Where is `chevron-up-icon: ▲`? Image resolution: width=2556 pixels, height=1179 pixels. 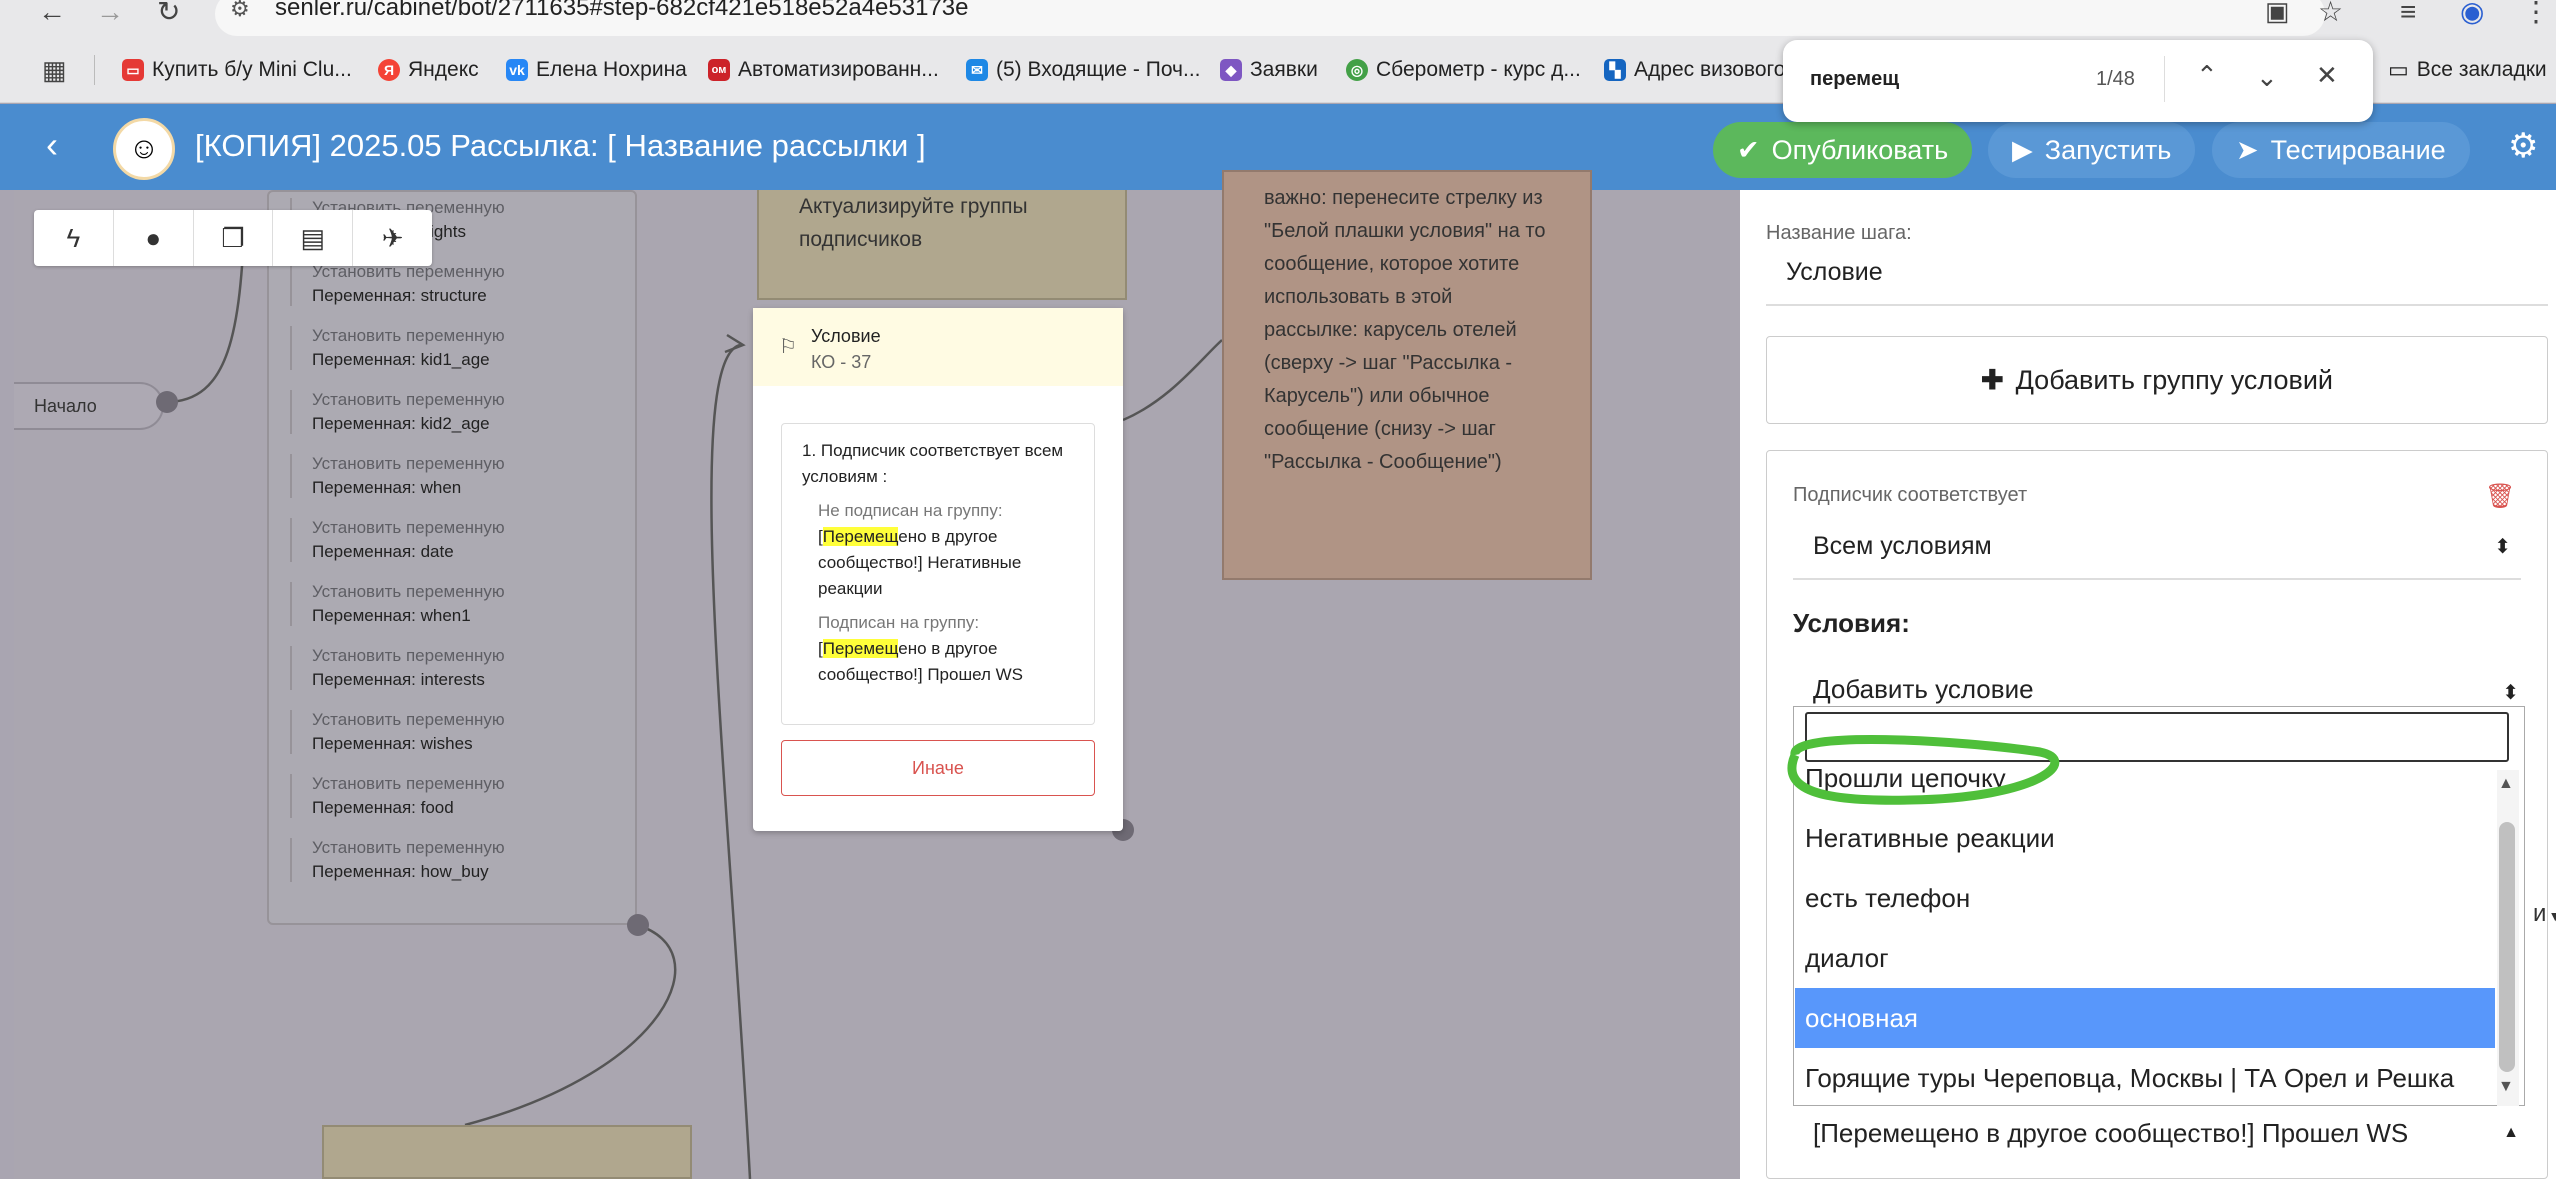
chevron-up-icon: ▲ is located at coordinates (2511, 1132).